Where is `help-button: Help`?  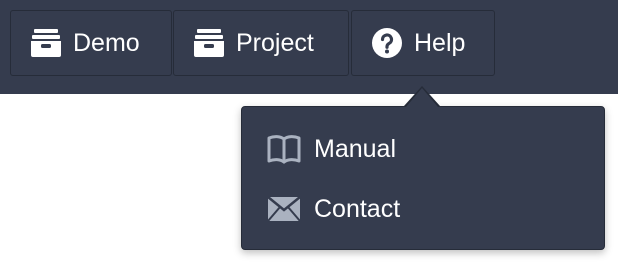
help-button: Help is located at coordinates (423, 43).